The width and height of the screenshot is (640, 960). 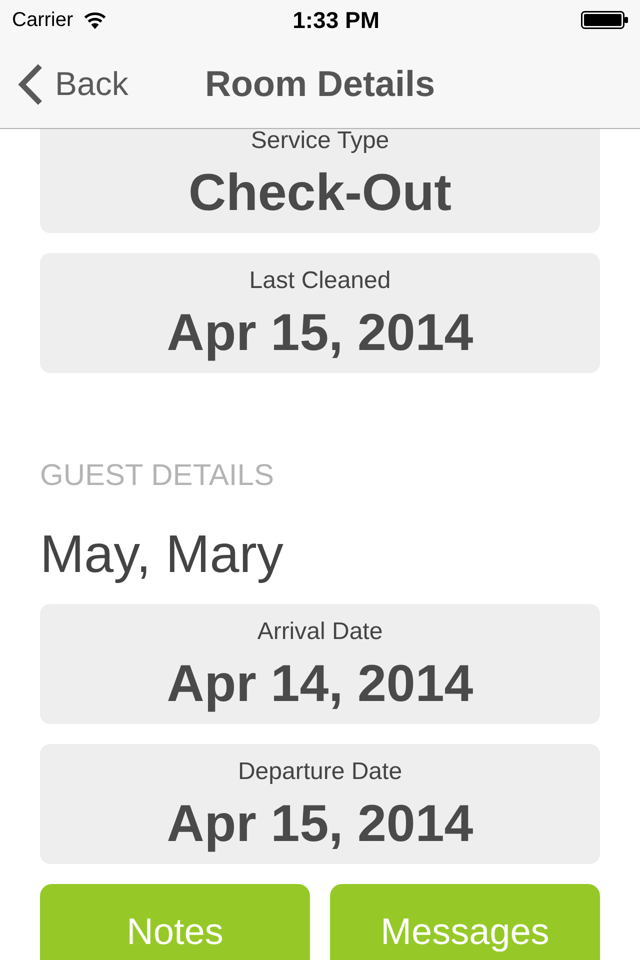 I want to click on wifi-icon, so click(x=95, y=20).